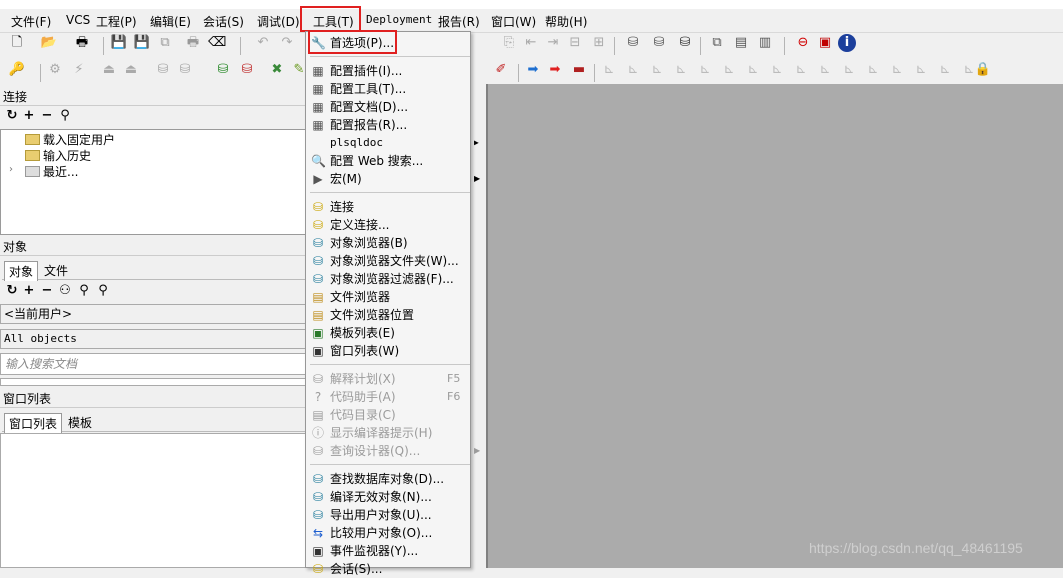 The height and width of the screenshot is (578, 1063). I want to click on toolbar-row-1-right: ⎘ ⇤ ⇥ ⊟ ⊞ ⛁ ⛁ ⛁ ⧉ ▤ ▥ ⊖ ▣ i, so click(774, 46).